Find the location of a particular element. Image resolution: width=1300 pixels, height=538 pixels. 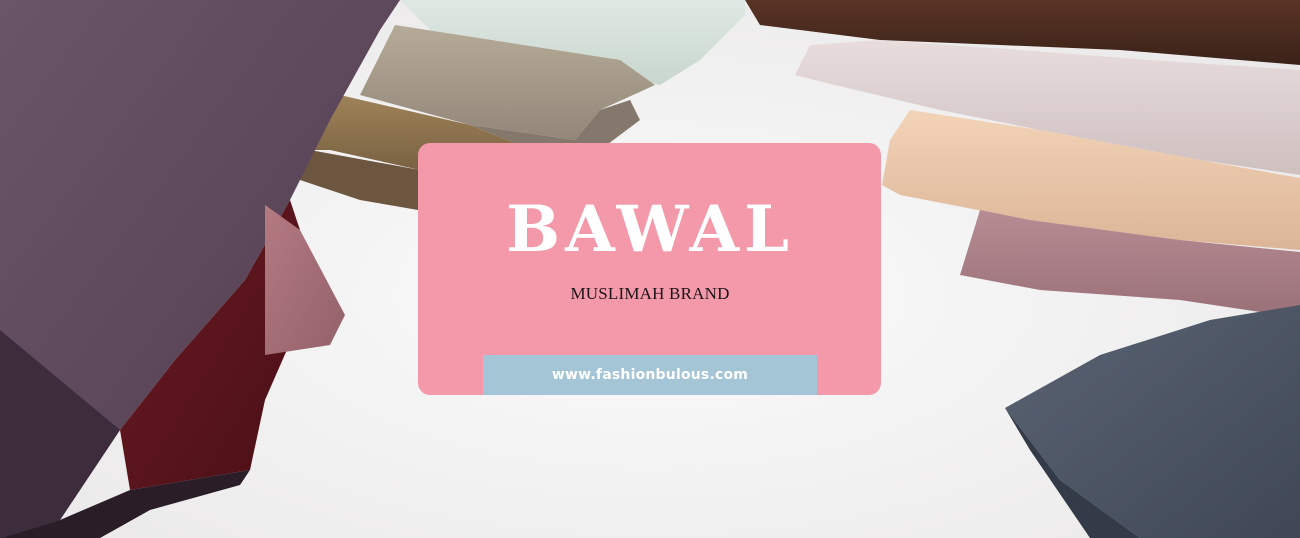

brand-title: BAWAL is located at coordinates (650, 229).